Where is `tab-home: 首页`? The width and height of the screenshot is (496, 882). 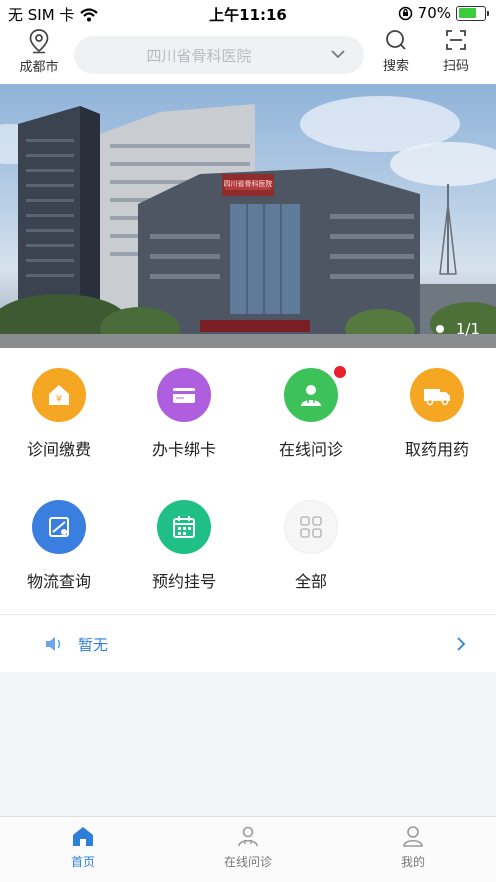 tab-home: 首页 is located at coordinates (83, 847).